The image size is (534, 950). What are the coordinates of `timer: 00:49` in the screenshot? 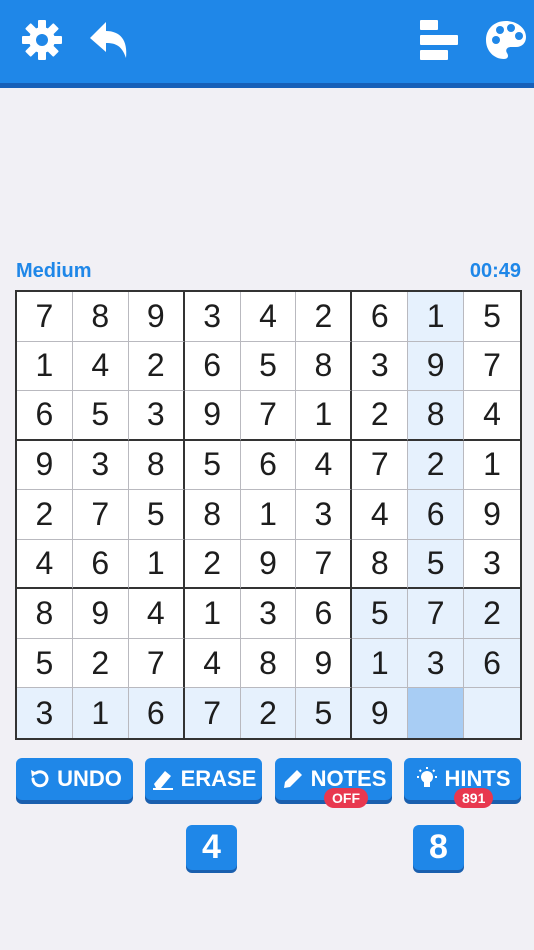 It's located at (495, 271).